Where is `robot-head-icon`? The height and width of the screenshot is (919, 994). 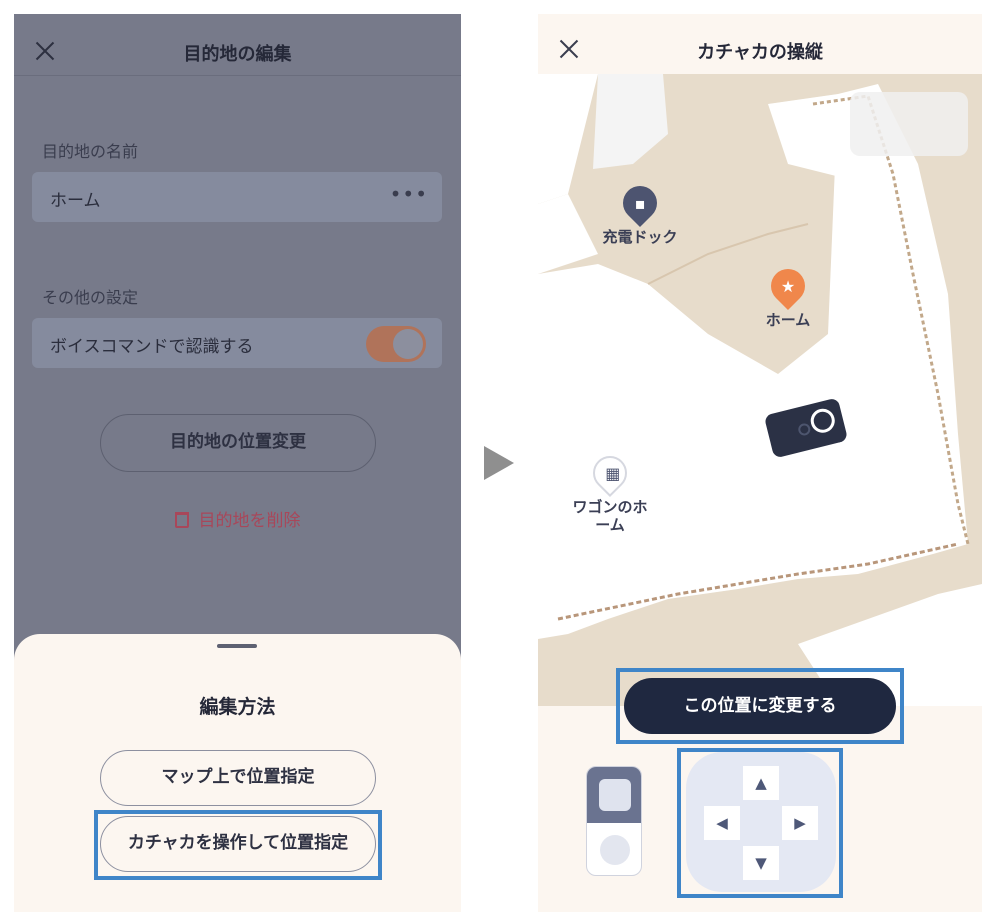 robot-head-icon is located at coordinates (823, 421).